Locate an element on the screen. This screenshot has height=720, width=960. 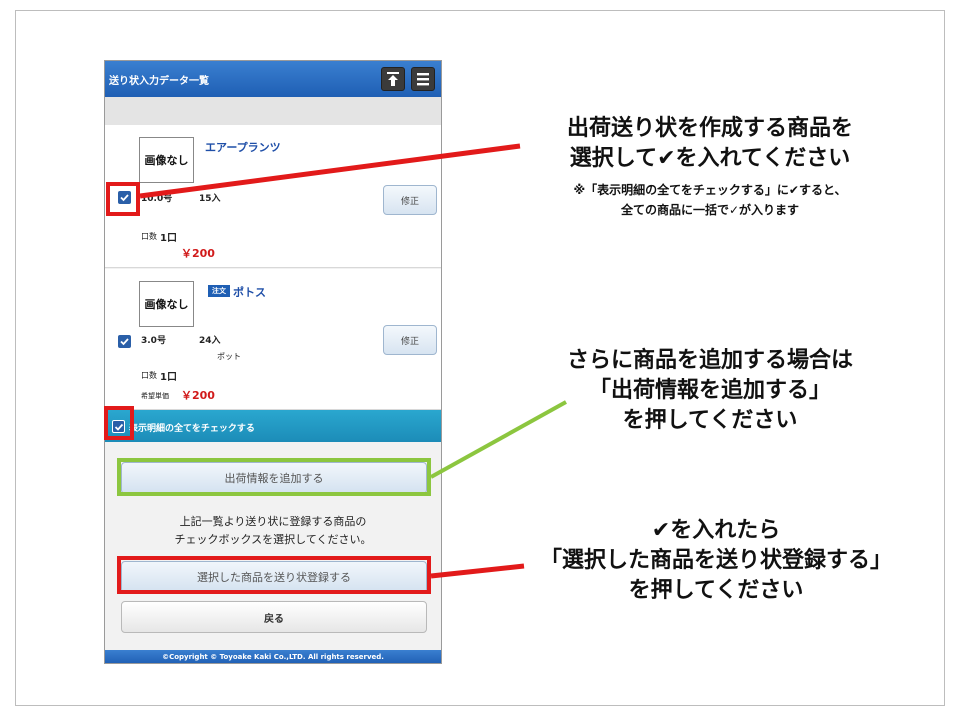
connector-line-select is located at coordinates (330, 171).